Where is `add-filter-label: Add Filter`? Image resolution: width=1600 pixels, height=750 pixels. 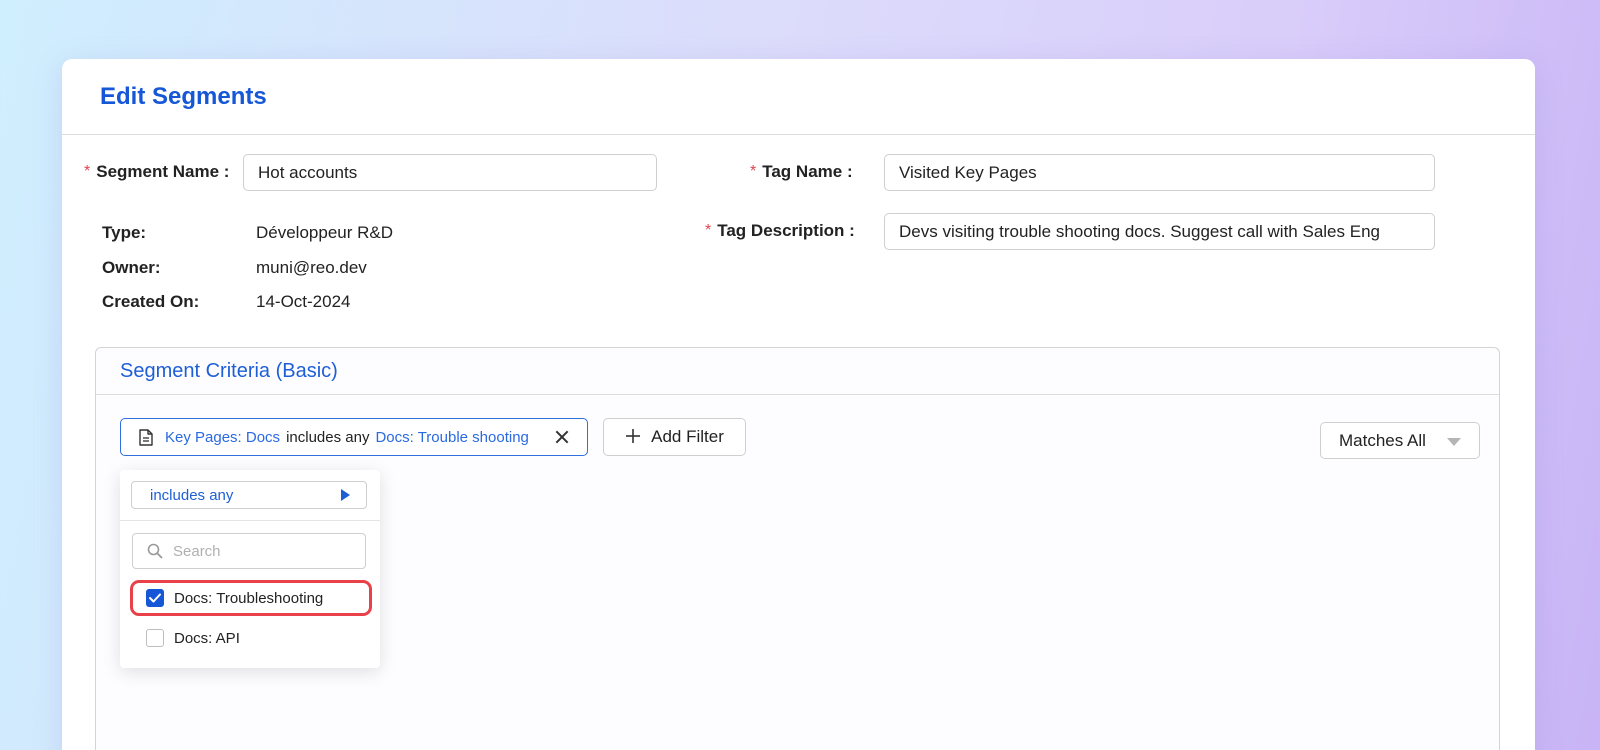 add-filter-label: Add Filter is located at coordinates (687, 436).